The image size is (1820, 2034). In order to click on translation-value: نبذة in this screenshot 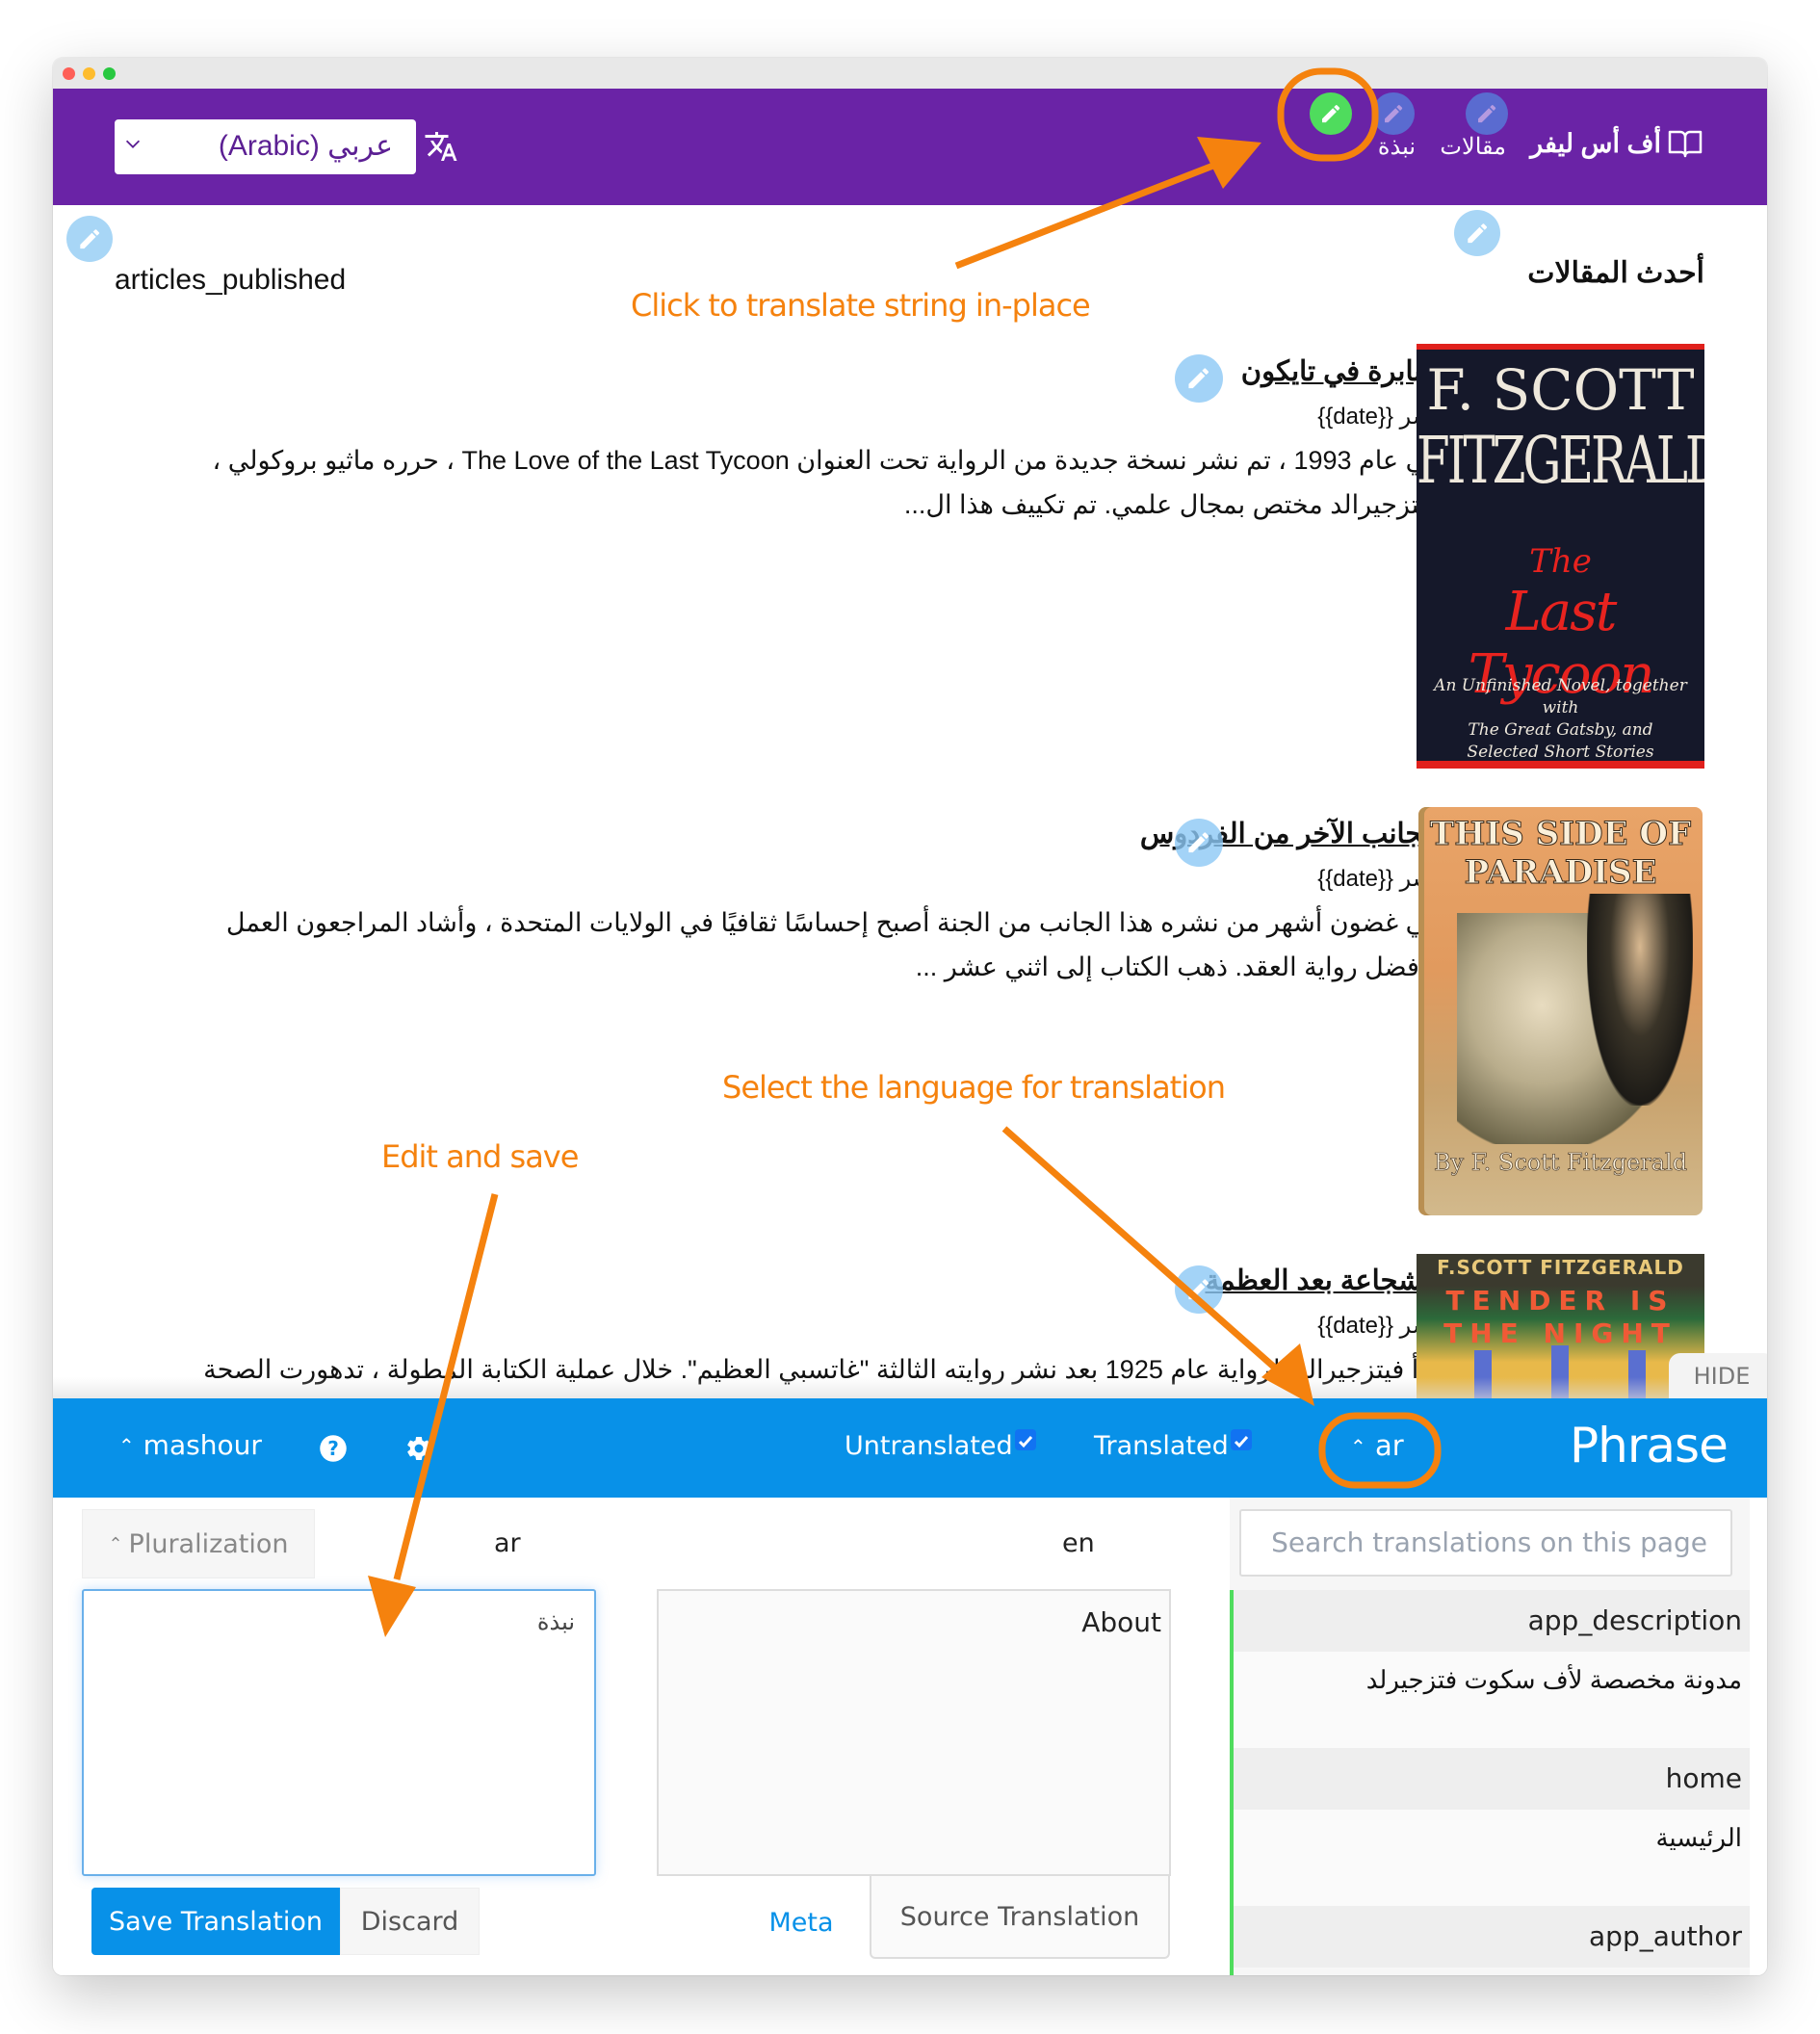, I will do `click(555, 1622)`.